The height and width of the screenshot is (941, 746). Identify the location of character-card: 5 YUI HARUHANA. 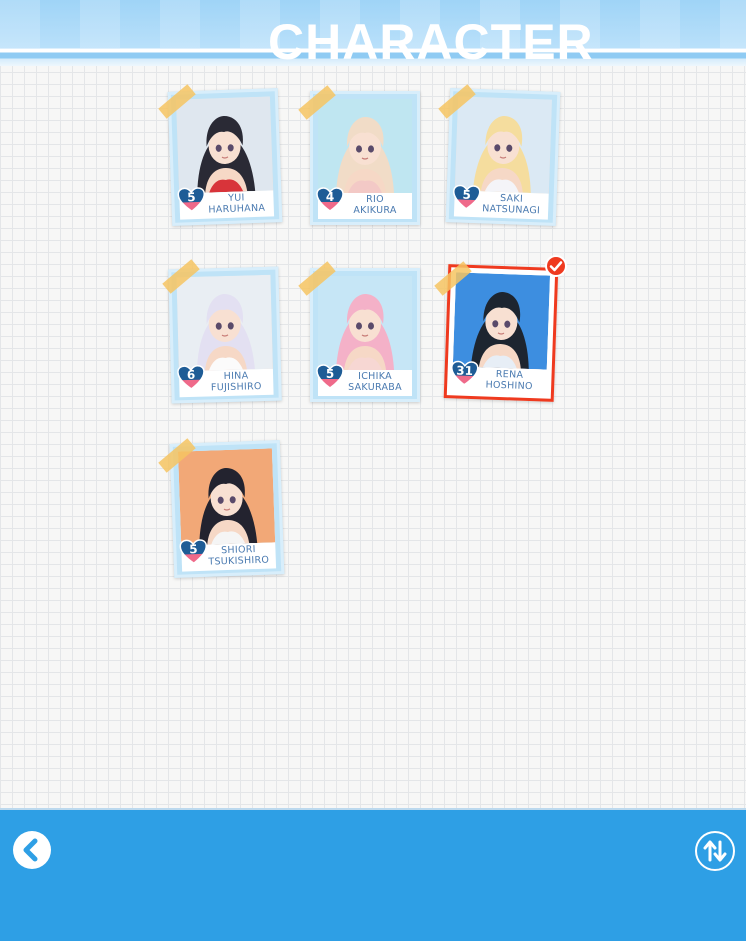
(225, 157).